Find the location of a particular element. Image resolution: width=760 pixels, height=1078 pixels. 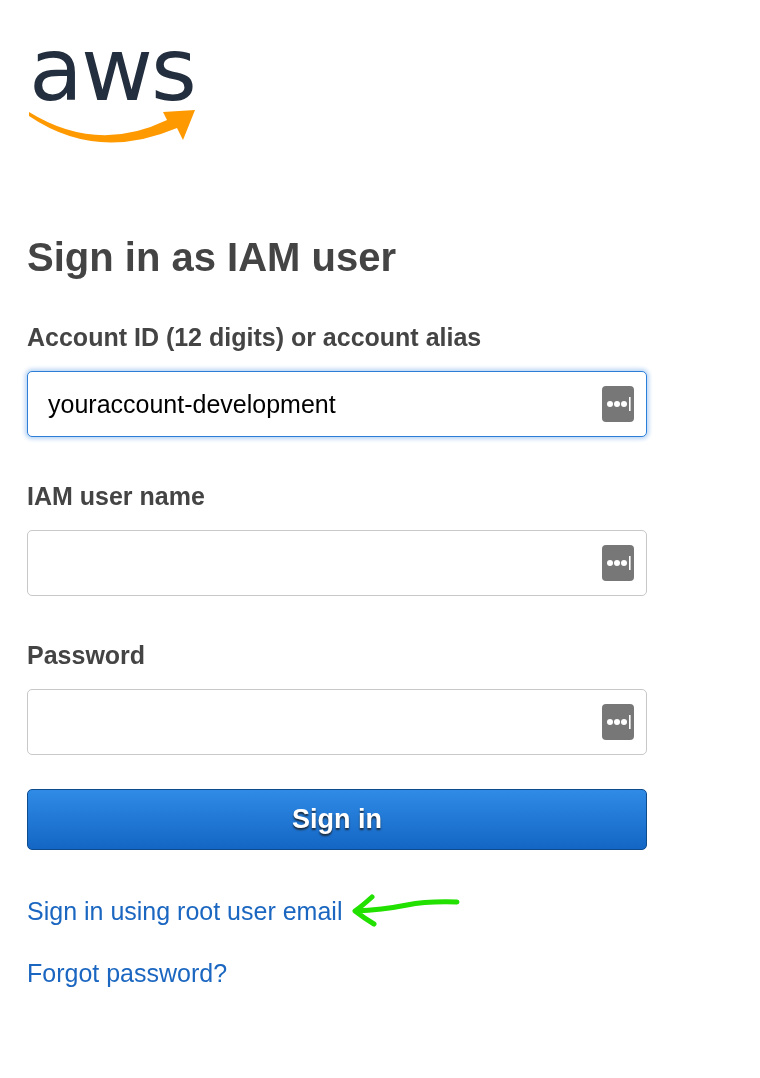

page-heading: Sign in as IAM user is located at coordinates (212, 257).